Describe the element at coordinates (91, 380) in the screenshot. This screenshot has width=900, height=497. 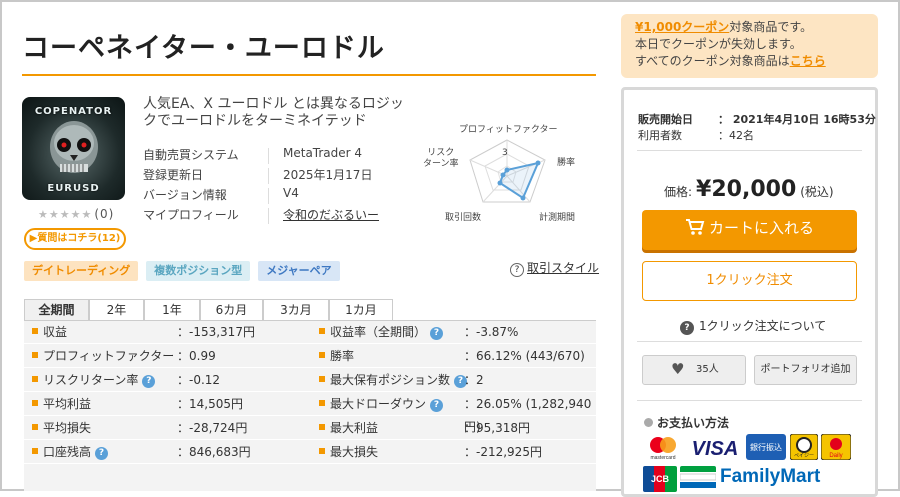
I see `stat-label-text: リスクリターン率` at that location.